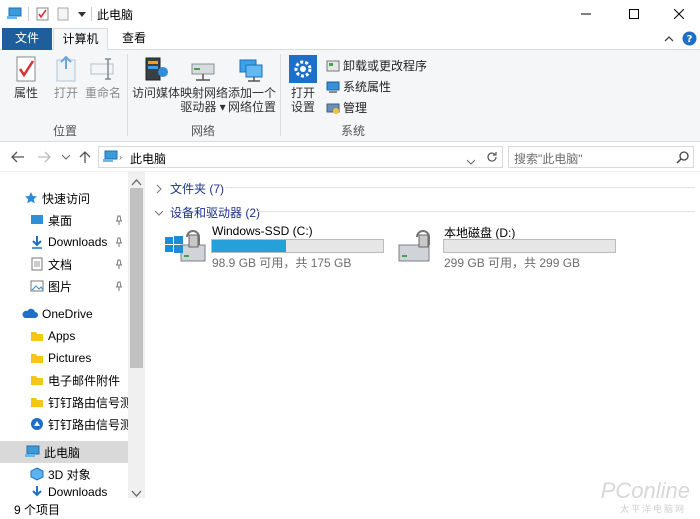 This screenshot has width=700, height=519. What do you see at coordinates (203, 72) in the screenshot?
I see `network-drive-icon` at bounding box center [203, 72].